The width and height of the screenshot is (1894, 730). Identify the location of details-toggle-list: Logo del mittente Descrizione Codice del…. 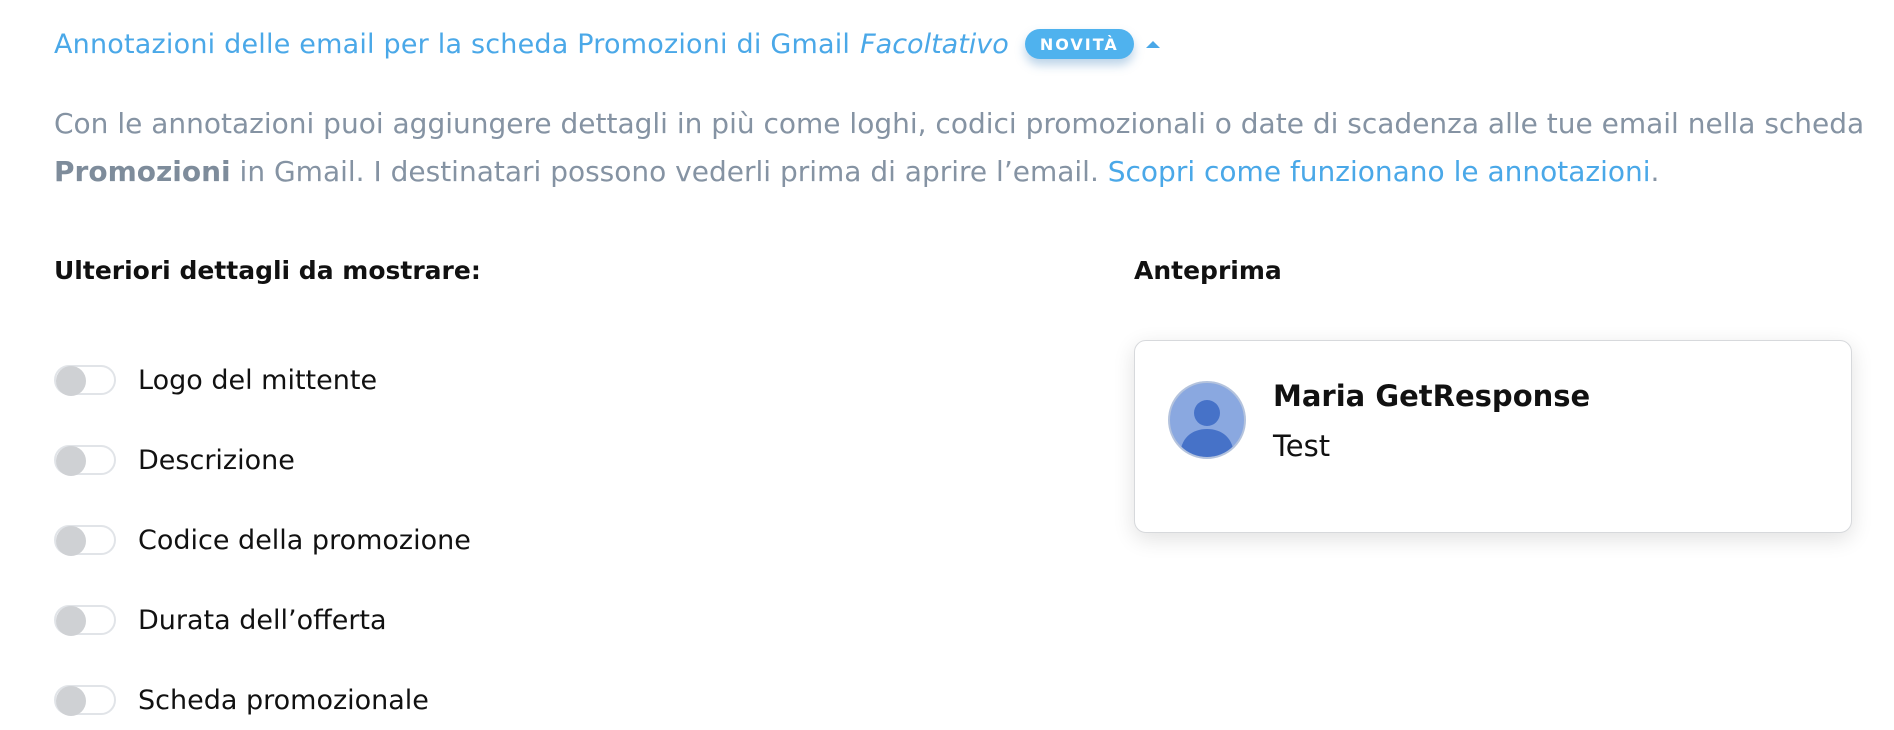
(262, 535).